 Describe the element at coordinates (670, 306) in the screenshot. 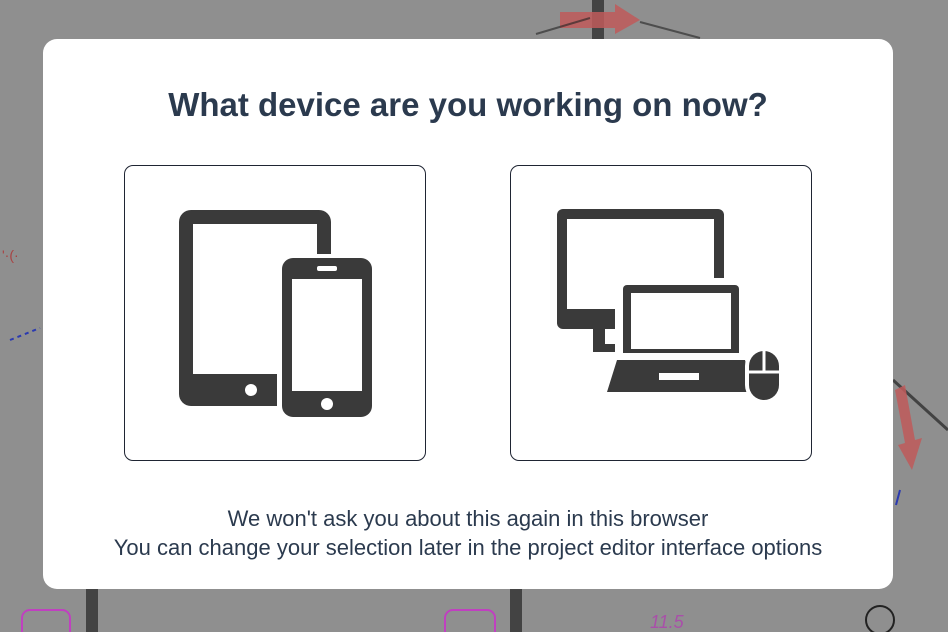

I see `desktop-laptop-icon` at that location.